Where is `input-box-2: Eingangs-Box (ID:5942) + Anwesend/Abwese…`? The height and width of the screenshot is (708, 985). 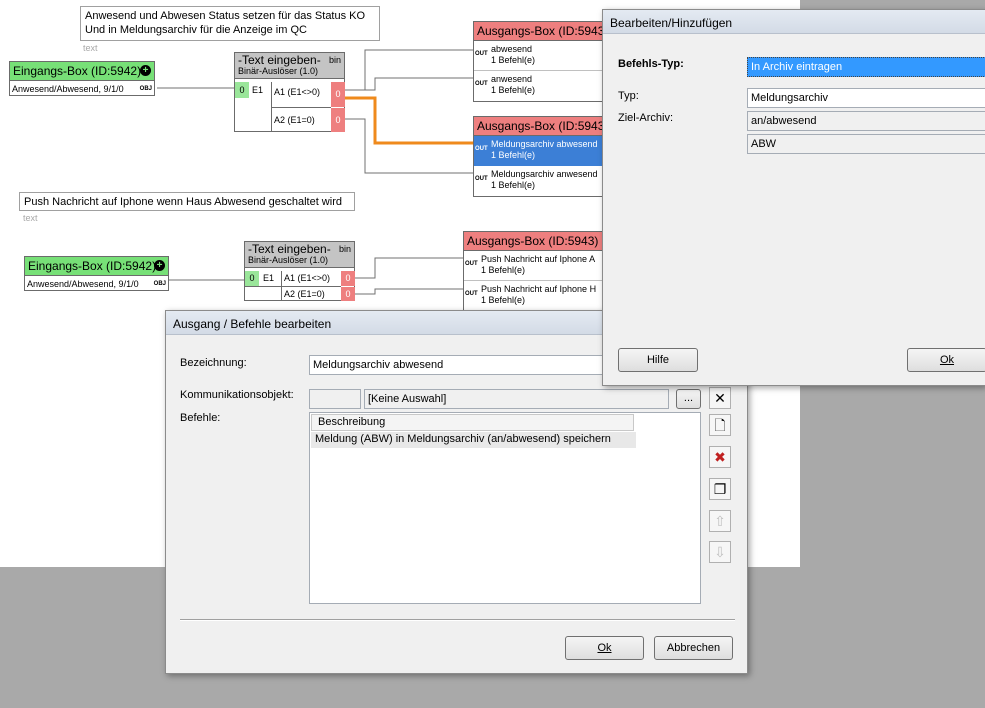 input-box-2: Eingangs-Box (ID:5942) + Anwesend/Abwese… is located at coordinates (96, 273).